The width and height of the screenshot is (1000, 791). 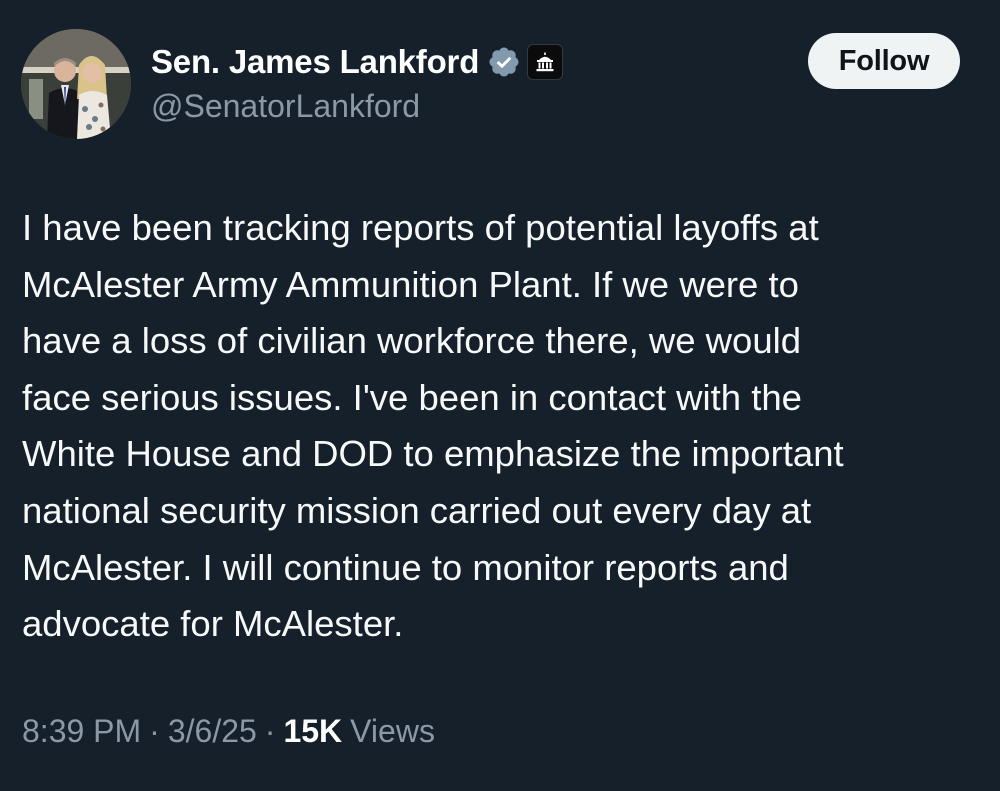 I want to click on post-date: 3/6/25, so click(x=212, y=731).